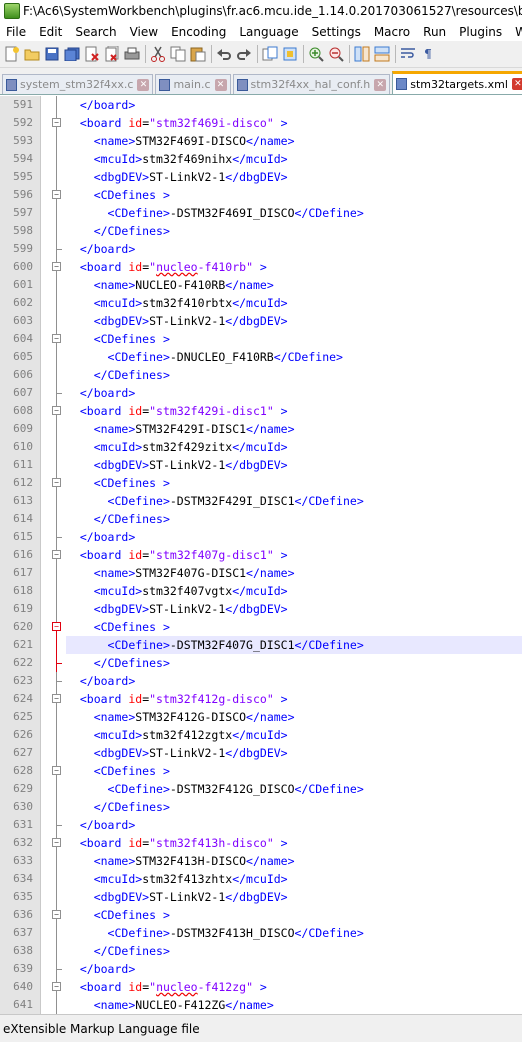 This screenshot has height=1042, width=522. Describe the element at coordinates (261, 879) in the screenshot. I see `code-line: 634 <mcuId>stm32f413zhtx</mcuId>` at that location.